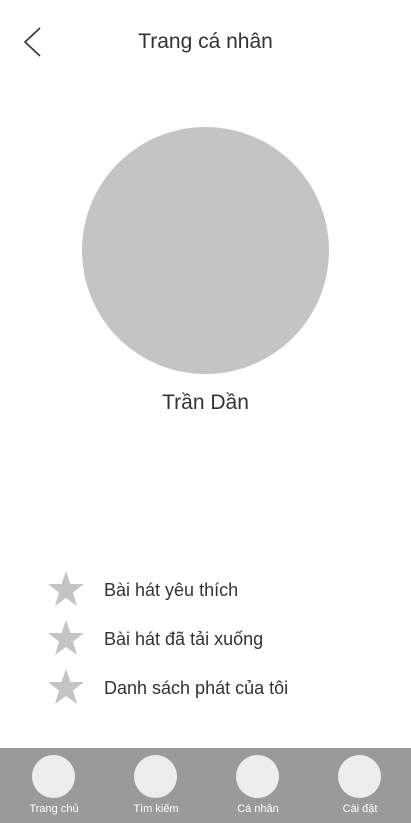  I want to click on nav-label: Tìm kiếm, so click(156, 809).